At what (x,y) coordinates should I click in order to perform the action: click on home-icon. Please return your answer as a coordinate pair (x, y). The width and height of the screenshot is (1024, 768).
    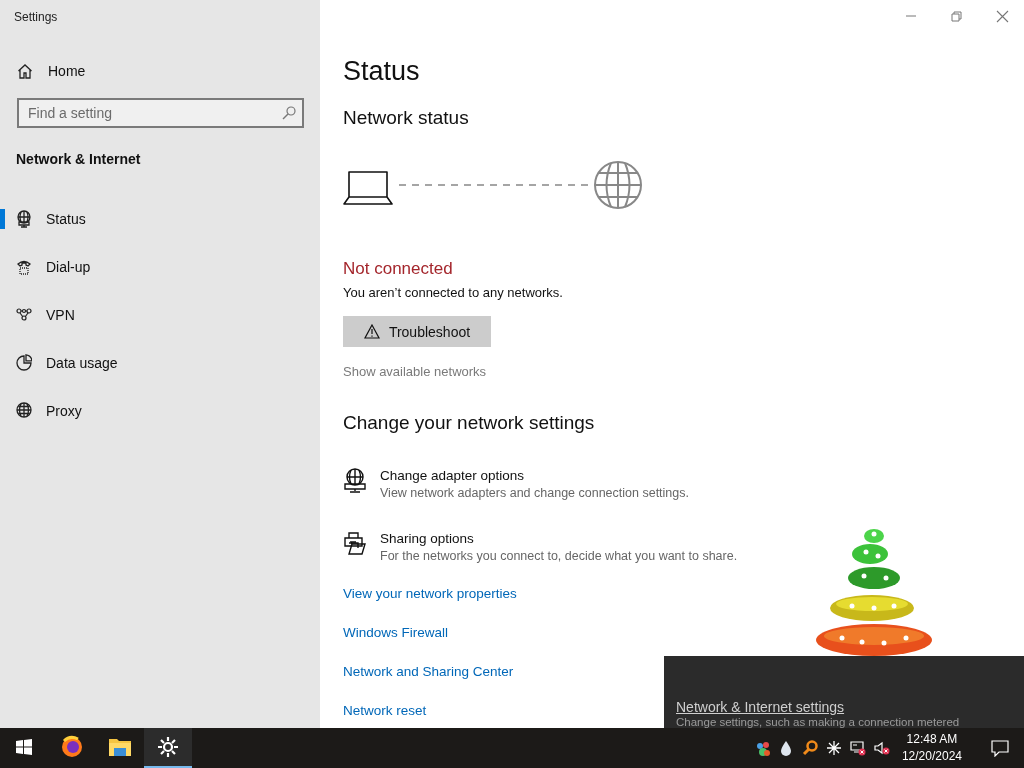
    Looking at the image, I should click on (25, 71).